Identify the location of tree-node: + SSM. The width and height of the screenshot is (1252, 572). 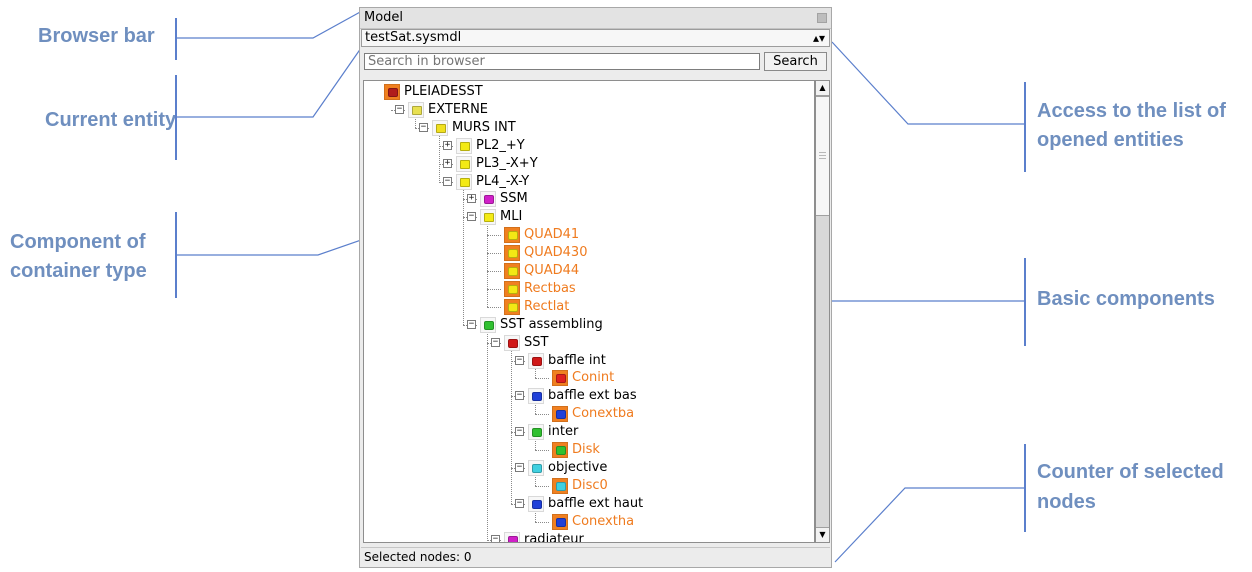
(589, 199).